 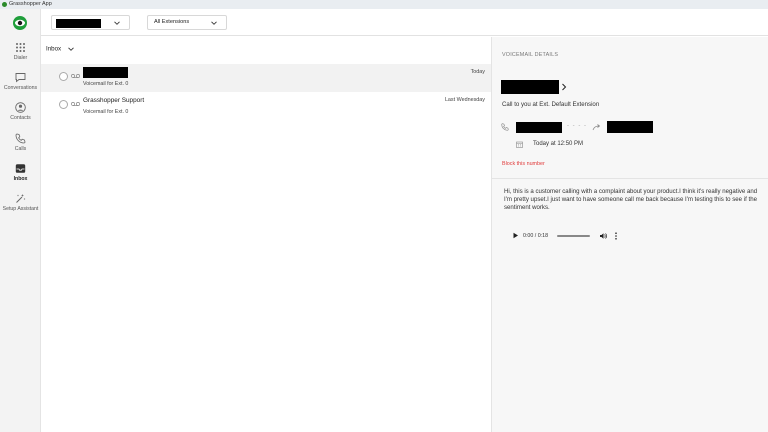 I want to click on list-item-date: Today, so click(x=477, y=72).